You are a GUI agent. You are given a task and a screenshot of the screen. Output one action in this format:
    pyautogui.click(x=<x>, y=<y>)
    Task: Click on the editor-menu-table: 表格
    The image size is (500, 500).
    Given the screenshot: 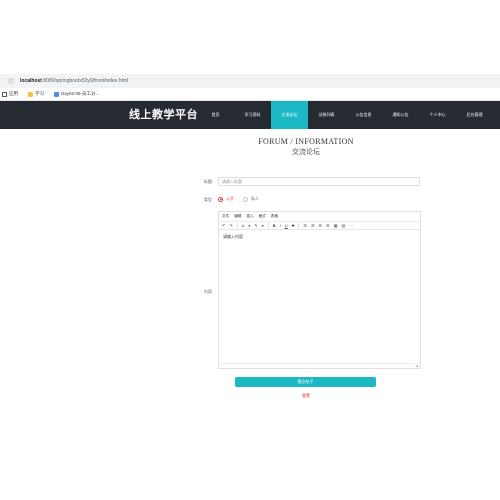 What is the action you would take?
    pyautogui.click(x=274, y=216)
    